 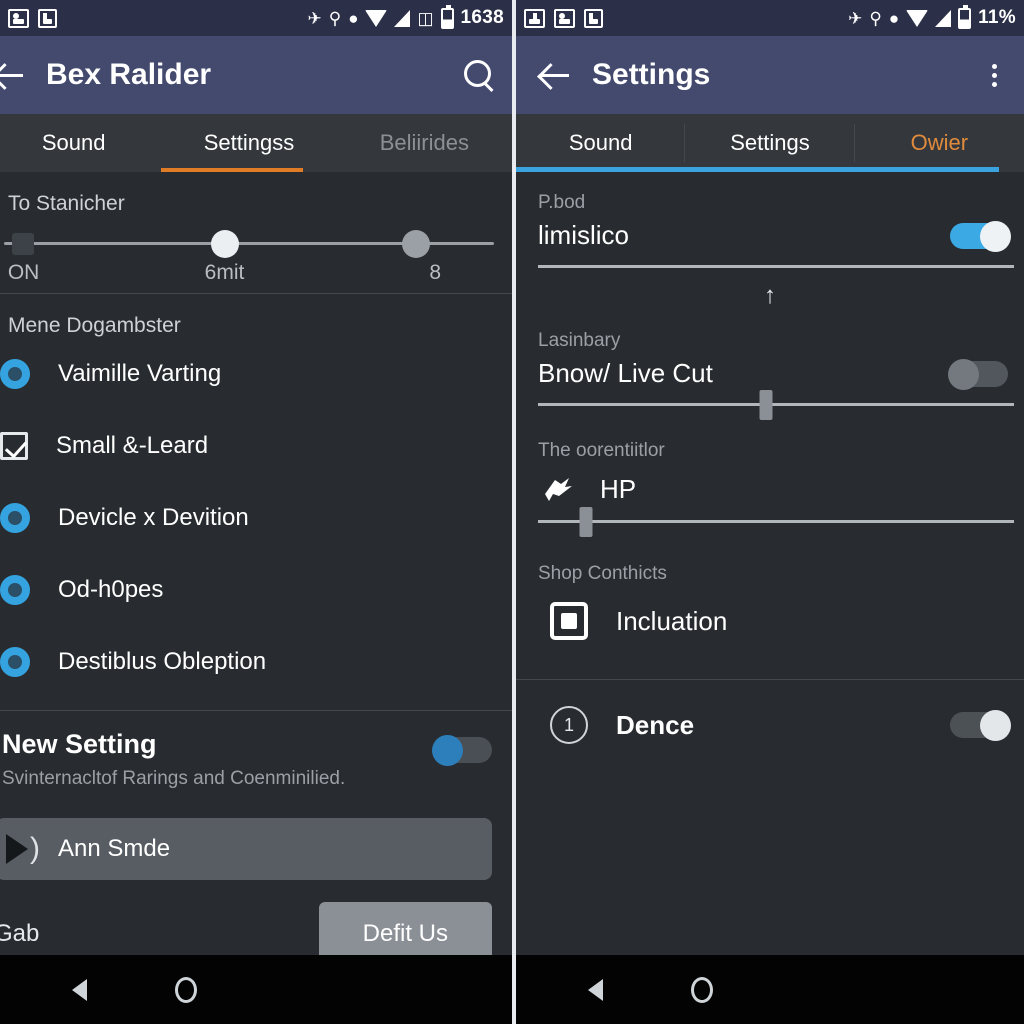 I want to click on section-2-slider, so click(x=770, y=404).